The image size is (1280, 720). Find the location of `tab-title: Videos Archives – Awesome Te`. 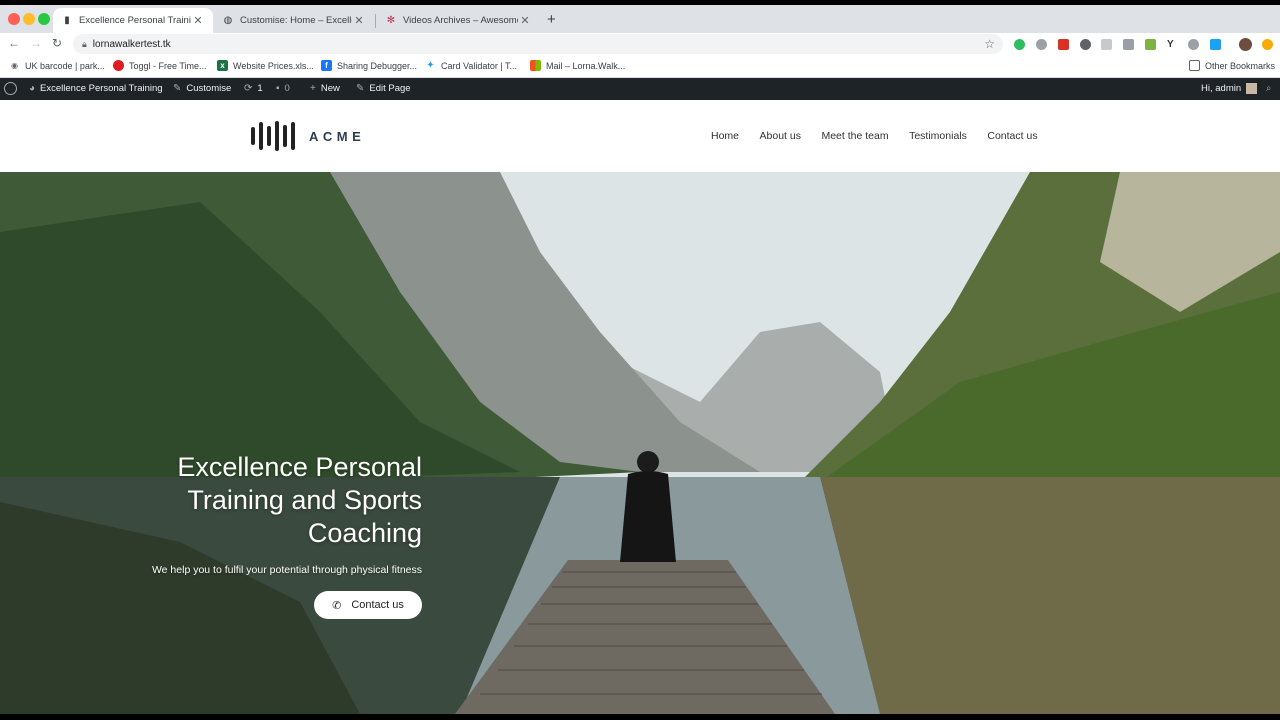

tab-title: Videos Archives – Awesome Te is located at coordinates (460, 20).